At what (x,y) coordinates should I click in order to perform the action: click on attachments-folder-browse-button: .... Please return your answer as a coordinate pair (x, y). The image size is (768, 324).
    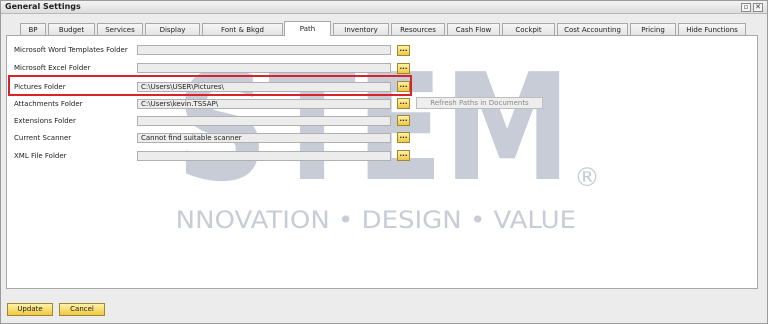
    Looking at the image, I should click on (403, 103).